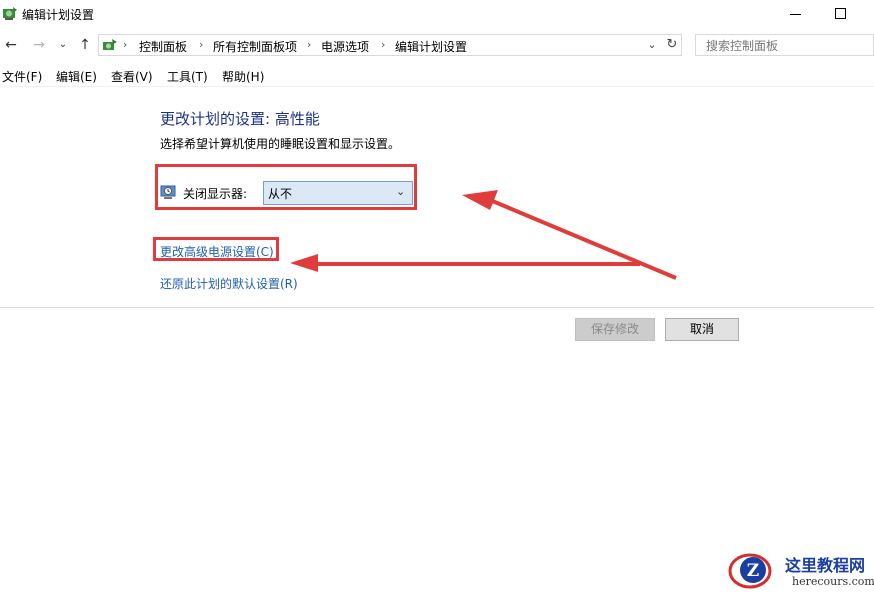 The width and height of the screenshot is (874, 594). I want to click on breadcrumb-item: 电源选项, so click(345, 46).